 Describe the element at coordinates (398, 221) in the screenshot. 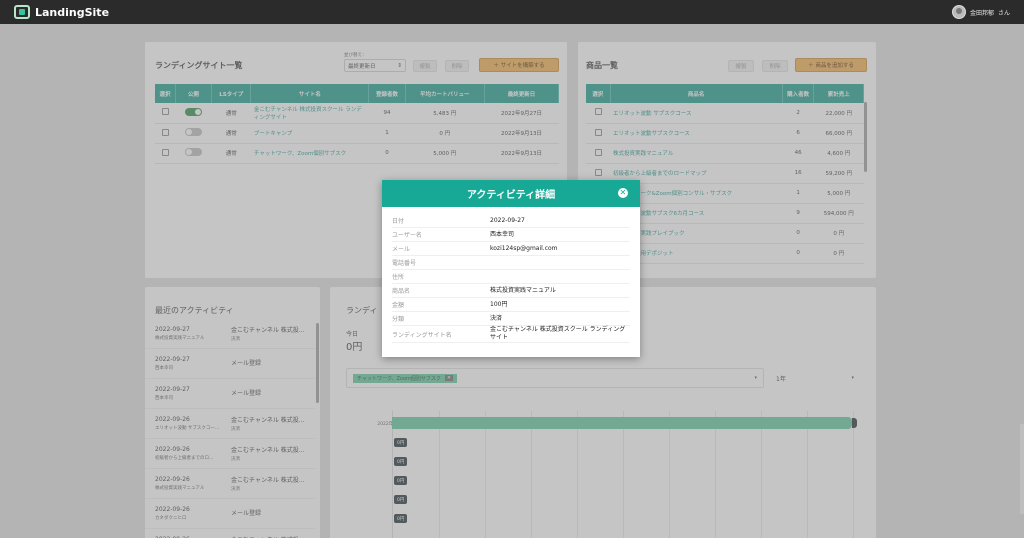

I see `detail-label: 日付` at that location.